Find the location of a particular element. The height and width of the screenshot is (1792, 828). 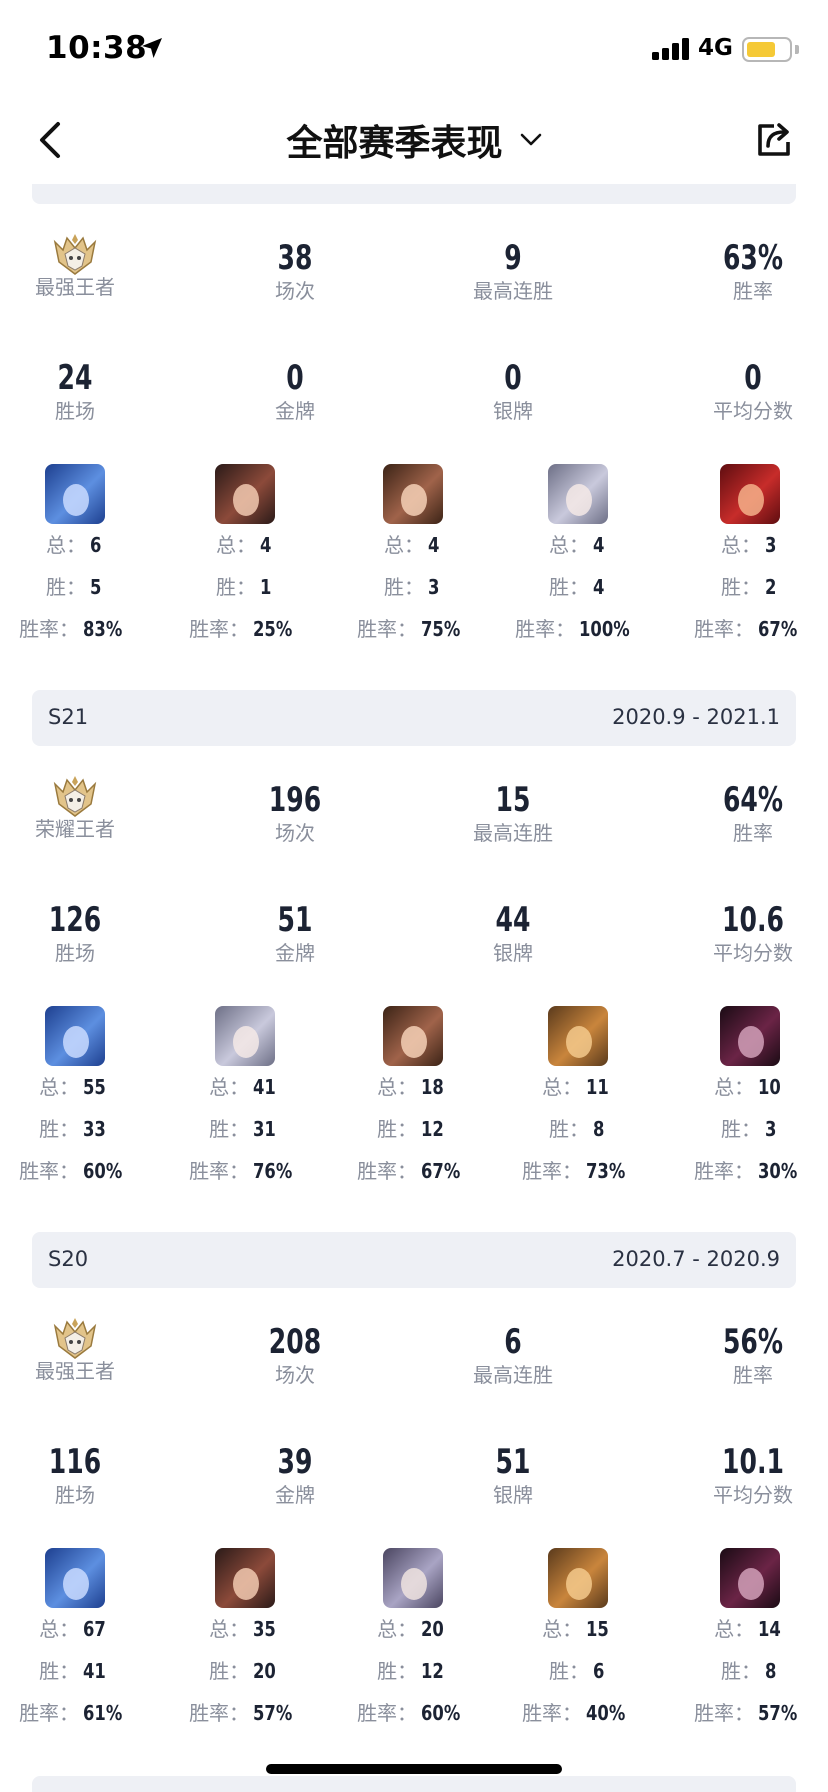

silver-stat: 51 银牌 is located at coordinates (513, 1475).